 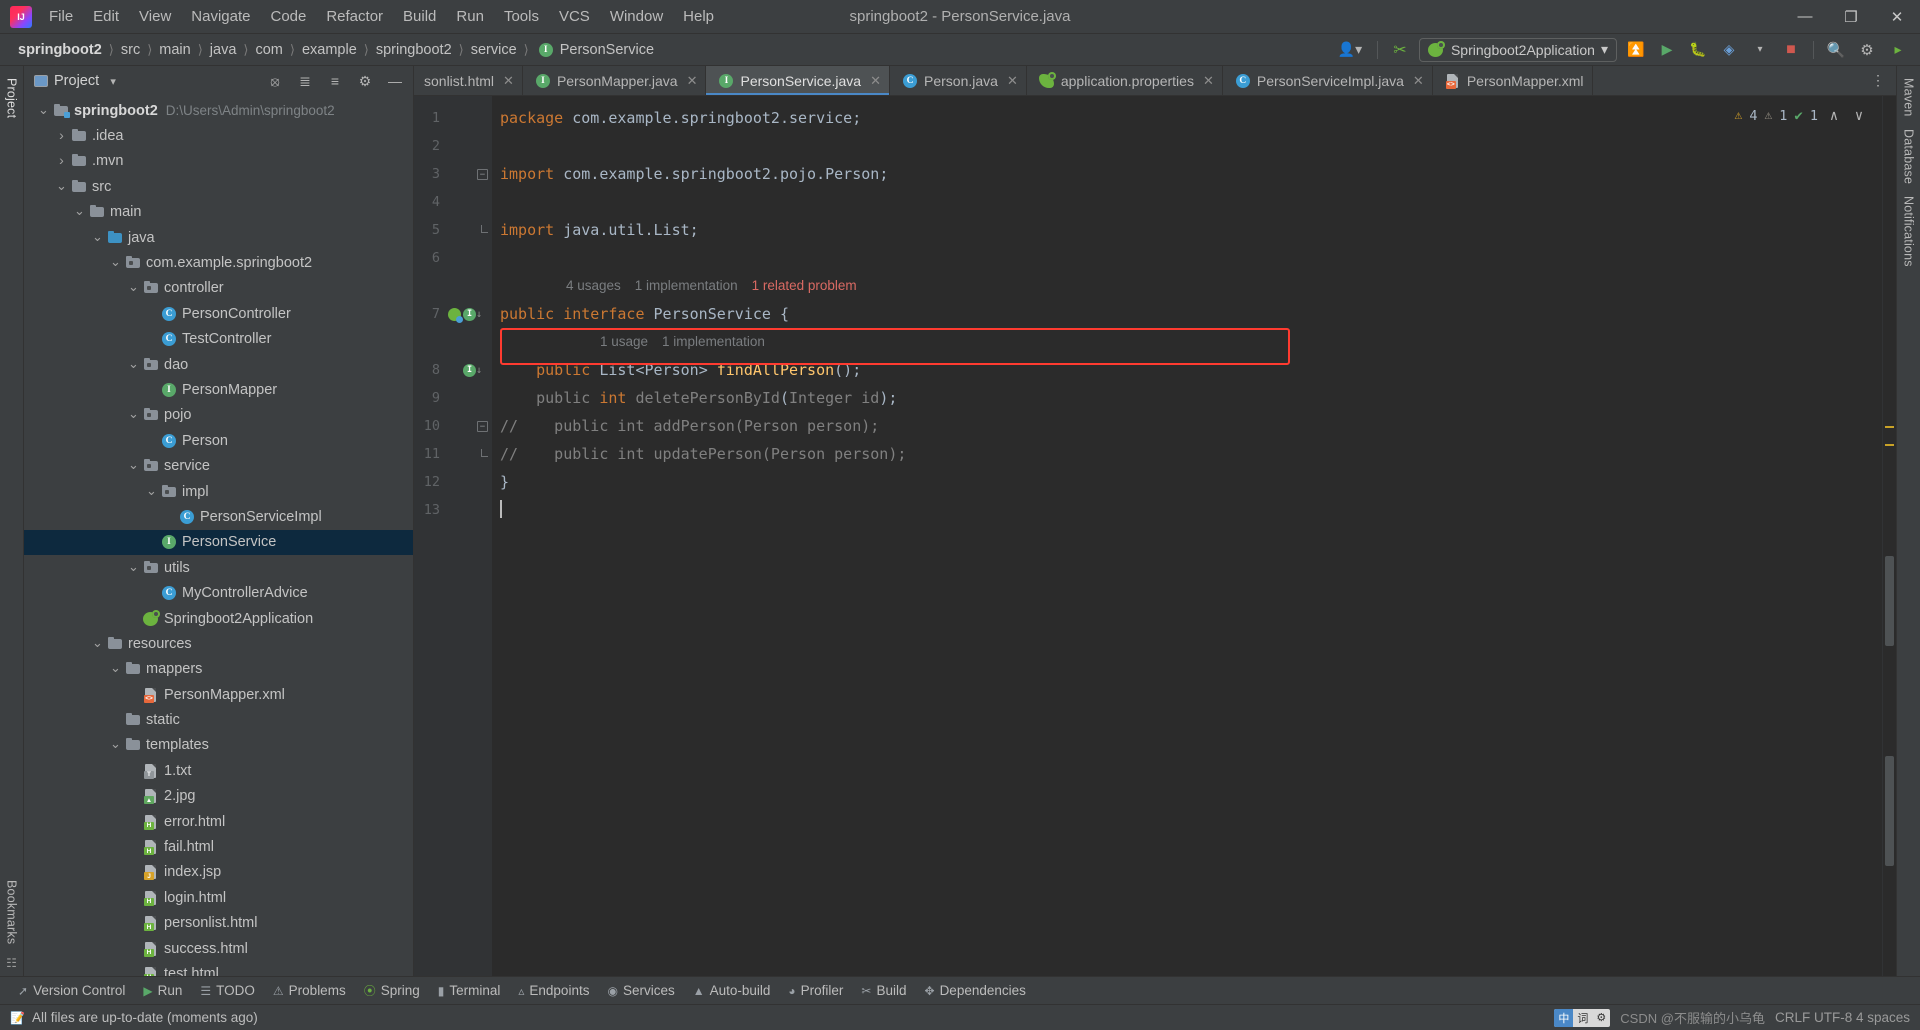 What do you see at coordinates (593, 286) in the screenshot?
I see `usages-hint: 4 usages` at bounding box center [593, 286].